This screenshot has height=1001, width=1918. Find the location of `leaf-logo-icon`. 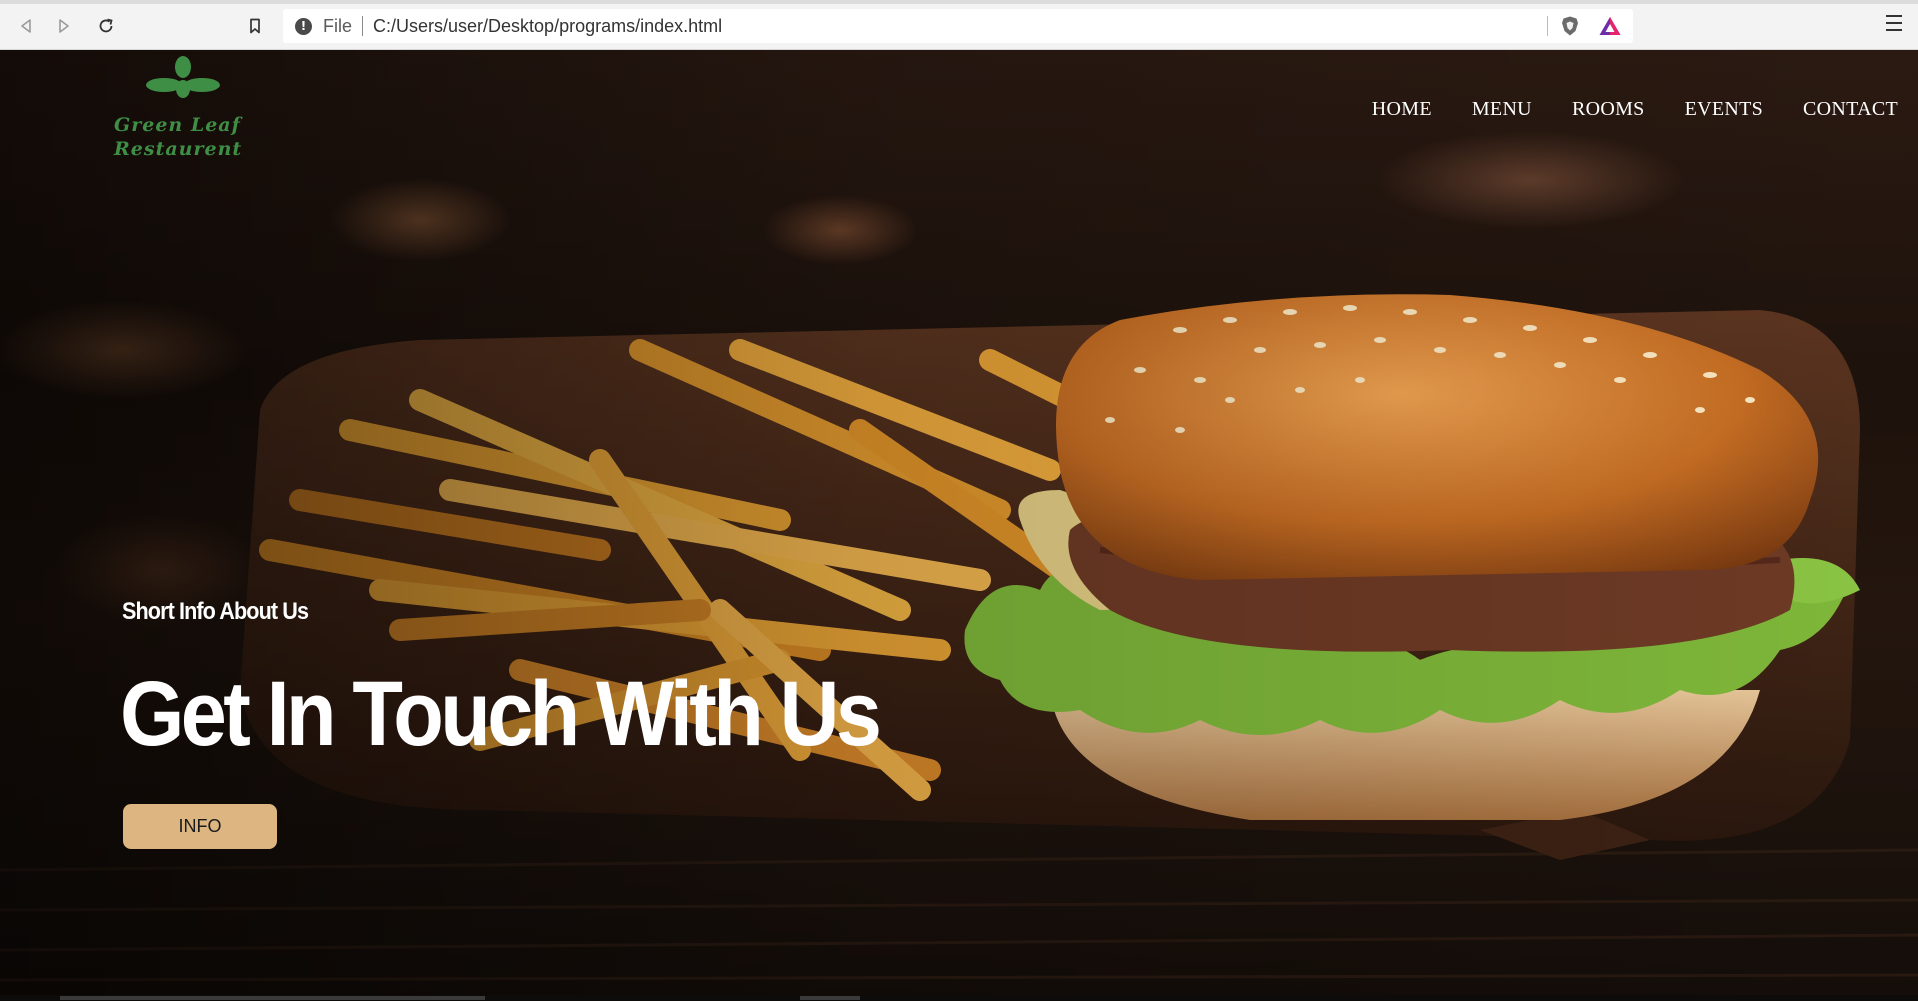

leaf-logo-icon is located at coordinates (183, 77).